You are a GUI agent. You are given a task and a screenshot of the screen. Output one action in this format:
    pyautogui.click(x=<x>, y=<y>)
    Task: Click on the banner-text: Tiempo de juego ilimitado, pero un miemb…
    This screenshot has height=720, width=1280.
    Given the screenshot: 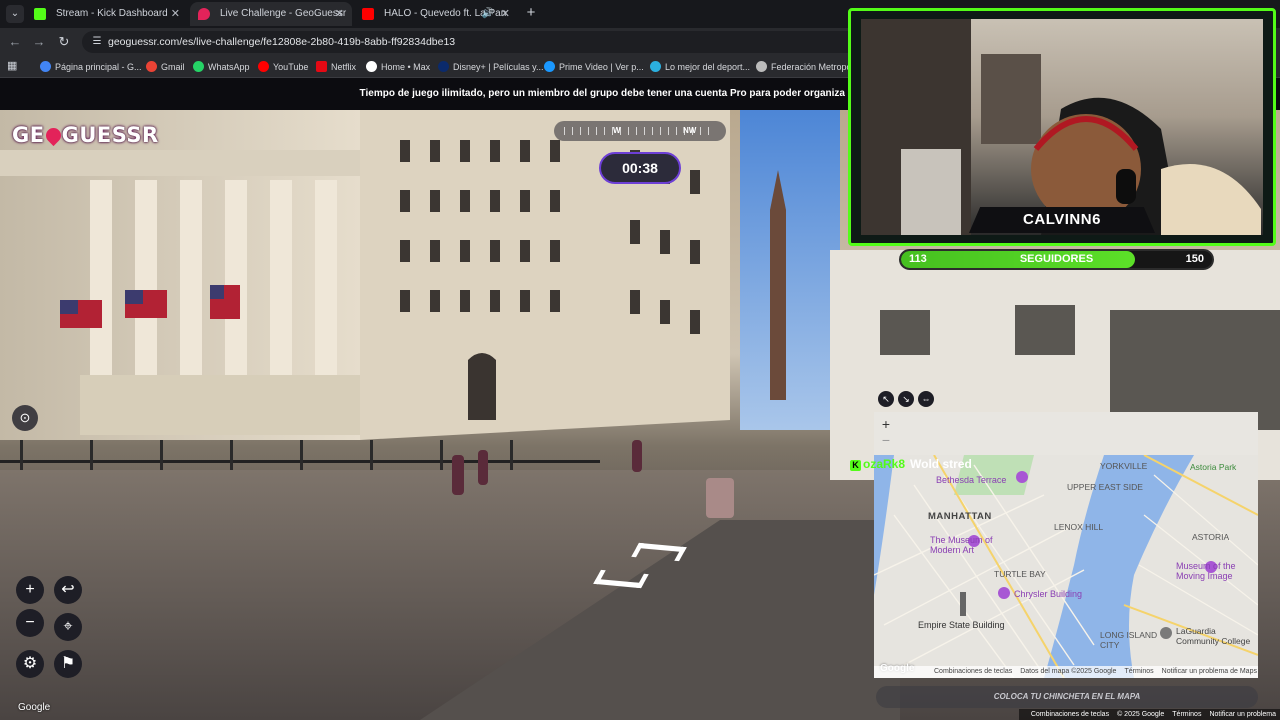 What is the action you would take?
    pyautogui.click(x=602, y=93)
    